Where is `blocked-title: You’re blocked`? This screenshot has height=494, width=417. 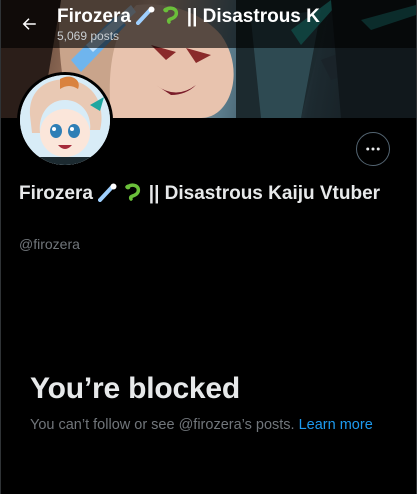 blocked-title: You’re blocked is located at coordinates (135, 388).